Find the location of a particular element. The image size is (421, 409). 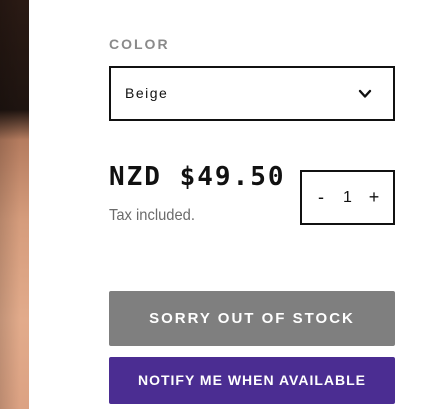

out-of-stock-button: SORRY OUT OF STOCK is located at coordinates (252, 318).